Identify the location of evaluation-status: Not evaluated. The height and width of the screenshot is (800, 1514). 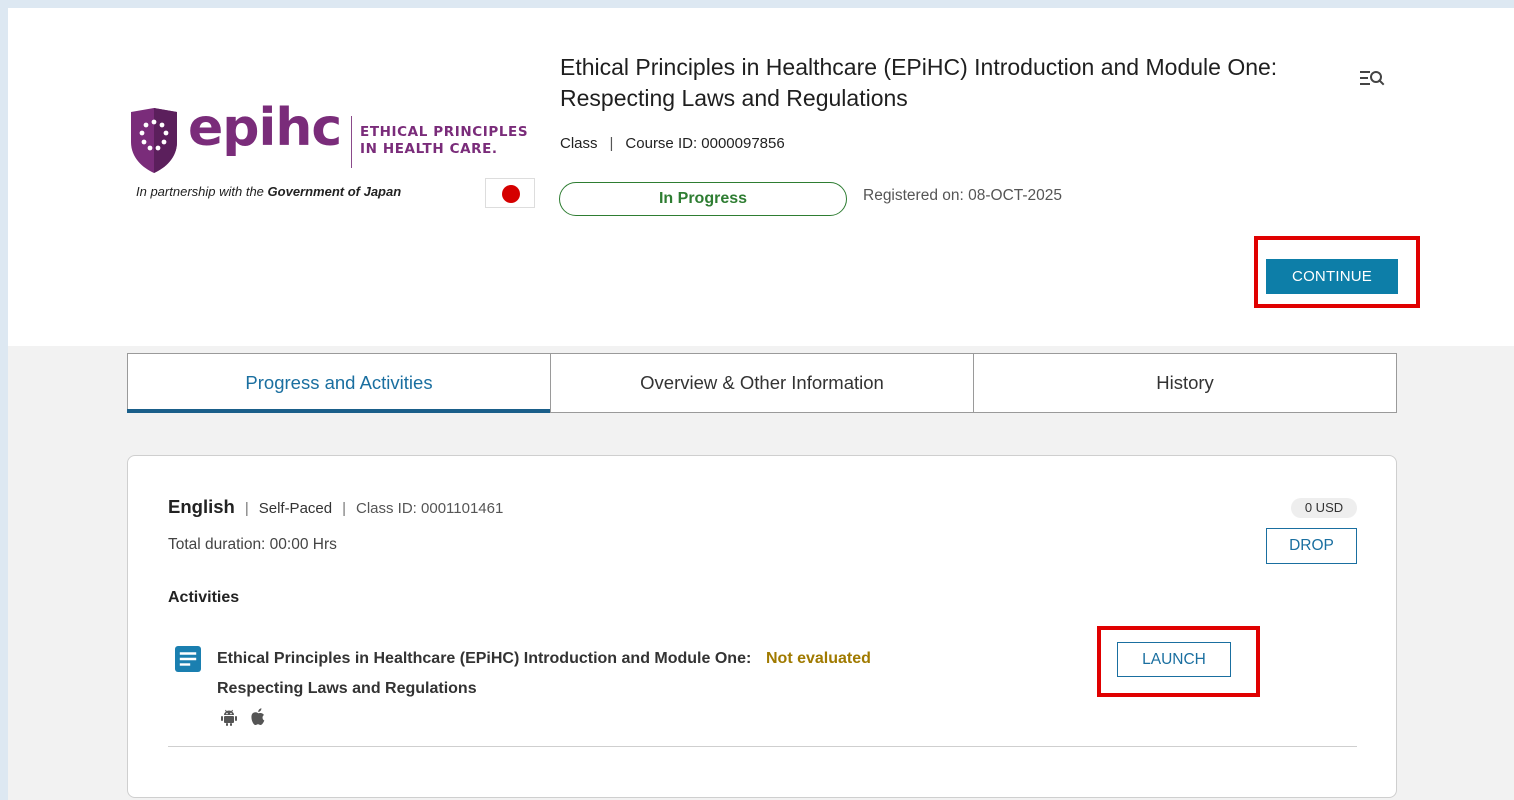
(818, 658).